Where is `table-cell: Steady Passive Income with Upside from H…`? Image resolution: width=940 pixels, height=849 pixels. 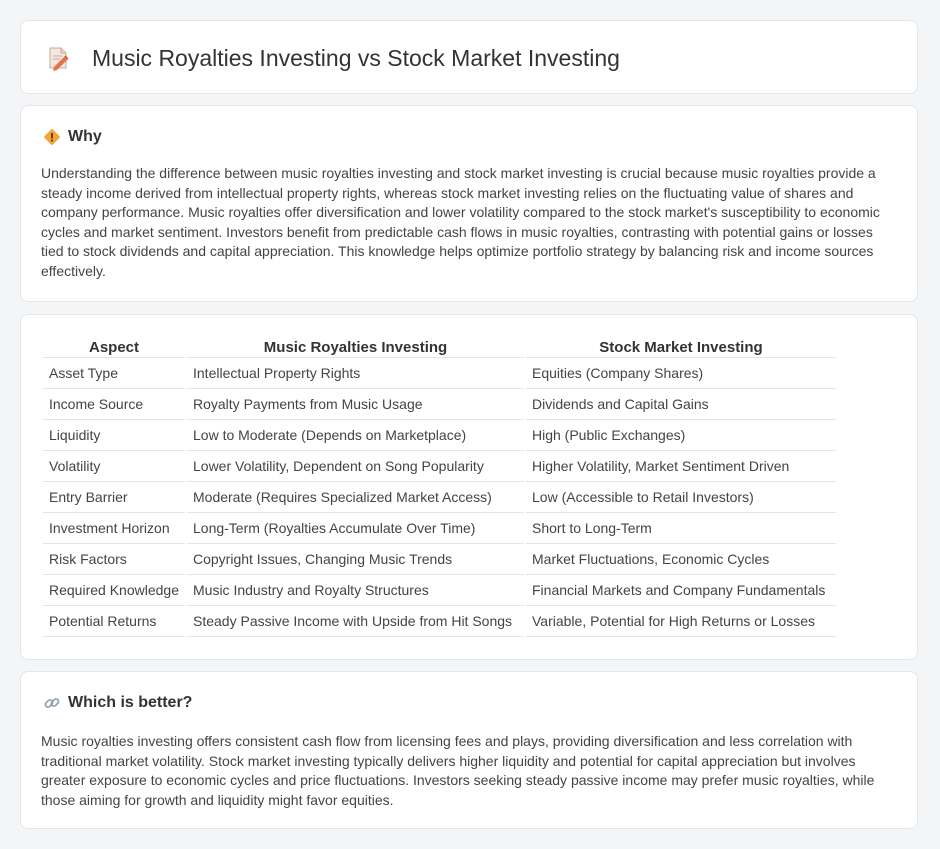 table-cell: Steady Passive Income with Upside from H… is located at coordinates (355, 621).